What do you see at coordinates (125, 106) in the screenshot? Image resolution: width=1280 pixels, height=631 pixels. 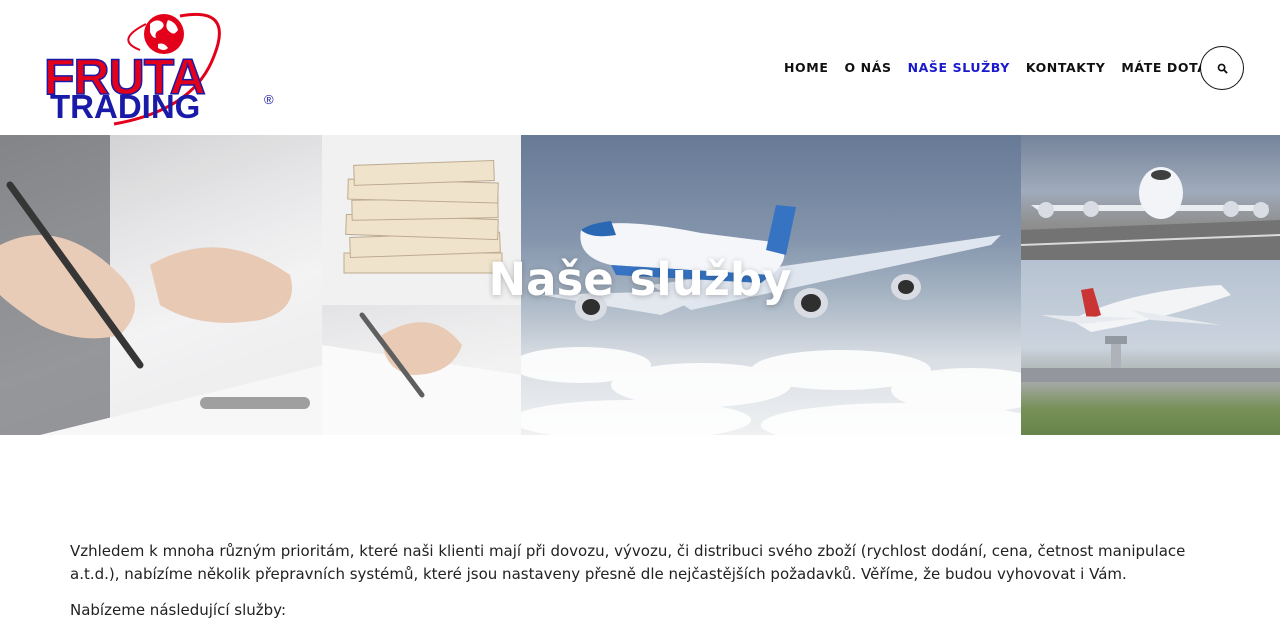 I see `logo-brand-line-2: TRADING` at bounding box center [125, 106].